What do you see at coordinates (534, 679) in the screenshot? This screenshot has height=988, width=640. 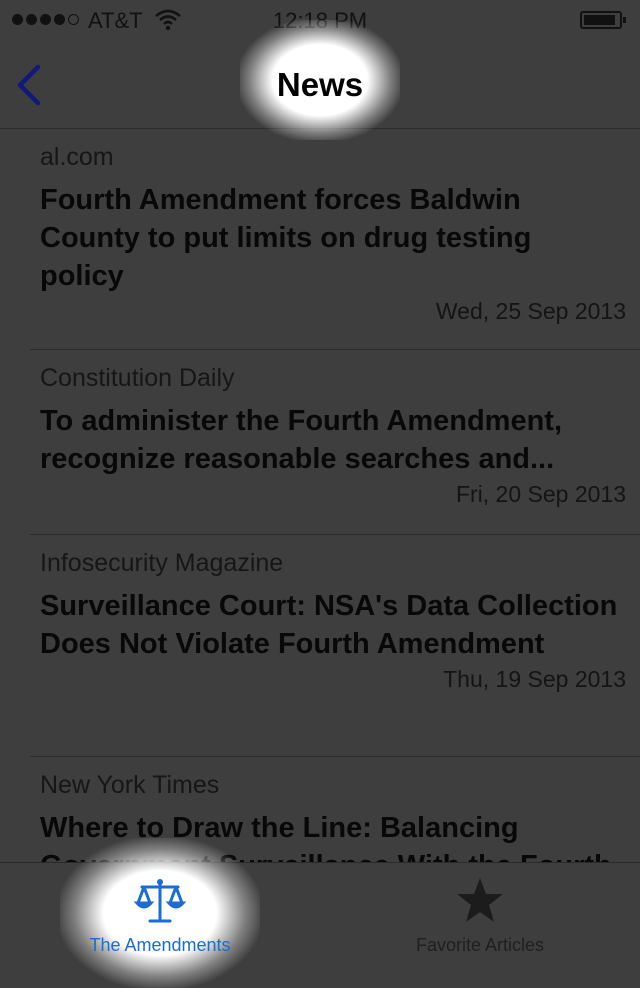 I see `article-date: Thu, 19 Sep 2013` at bounding box center [534, 679].